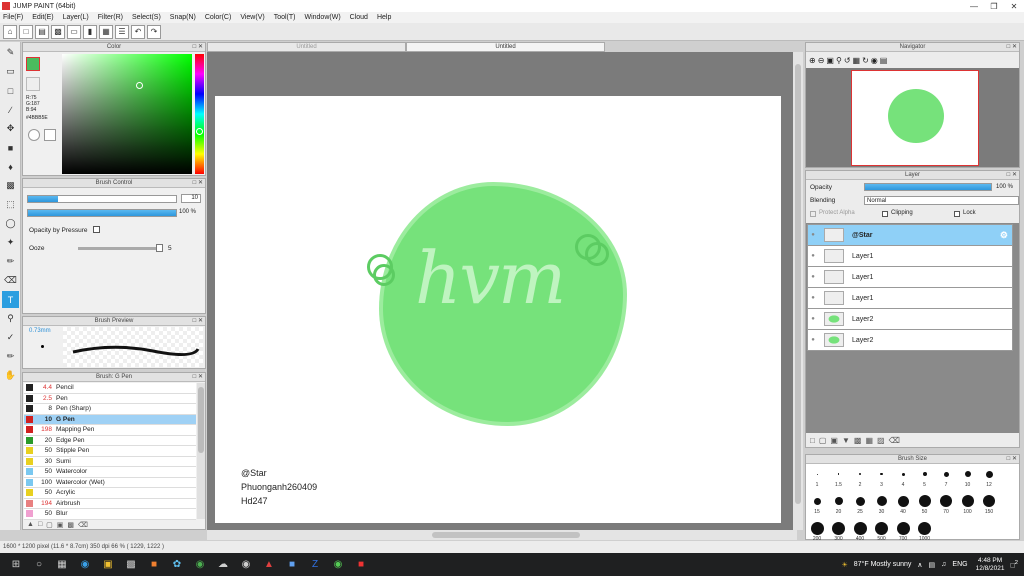  What do you see at coordinates (39, 565) in the screenshot?
I see `search-icon: ○` at bounding box center [39, 565].